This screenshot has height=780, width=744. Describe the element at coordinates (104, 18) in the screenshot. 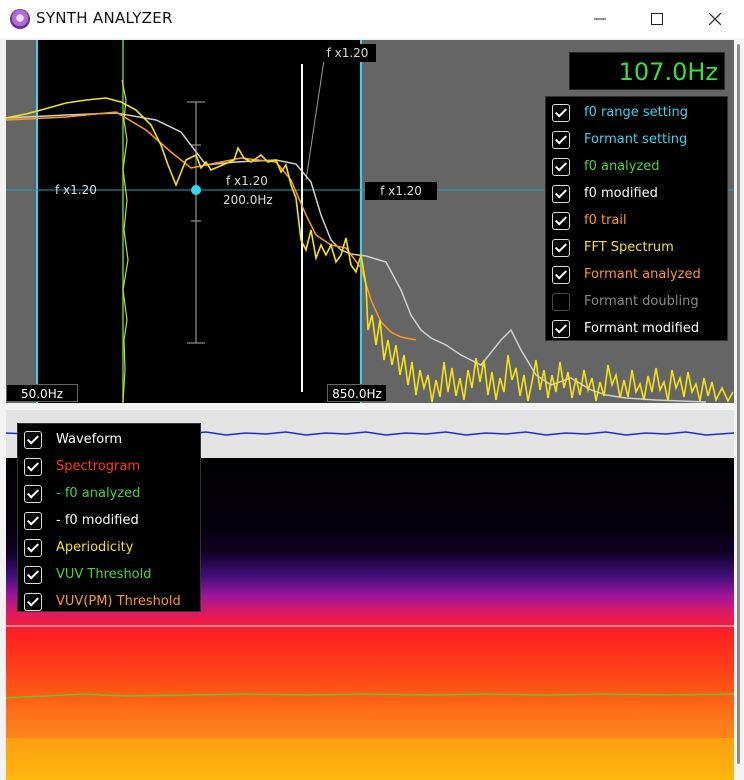

I see `window-title: SYNTH ANALYZER` at that location.